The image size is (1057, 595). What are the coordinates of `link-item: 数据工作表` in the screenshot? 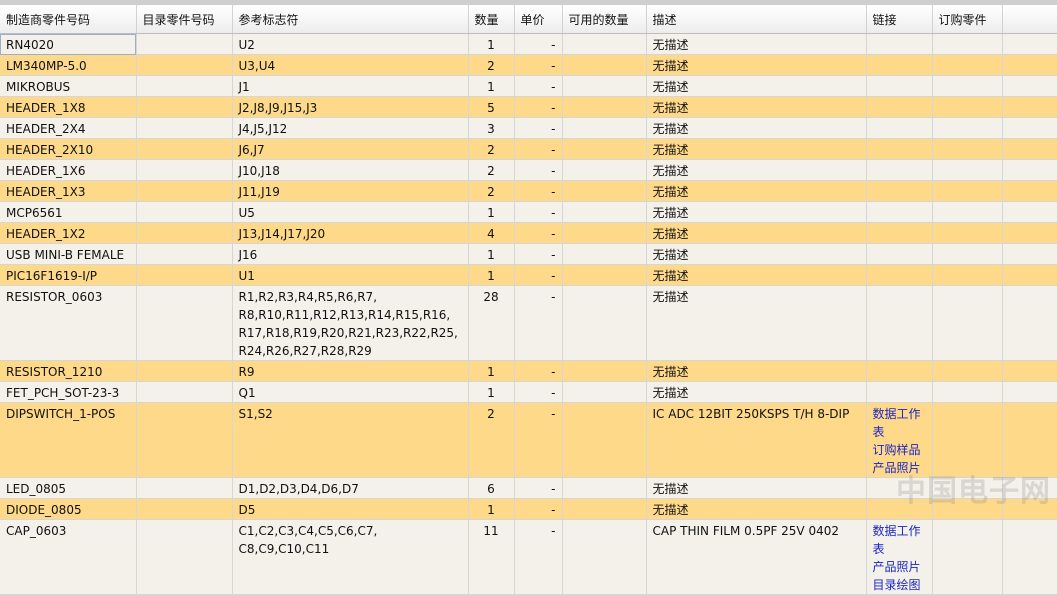 It's located at (902, 423).